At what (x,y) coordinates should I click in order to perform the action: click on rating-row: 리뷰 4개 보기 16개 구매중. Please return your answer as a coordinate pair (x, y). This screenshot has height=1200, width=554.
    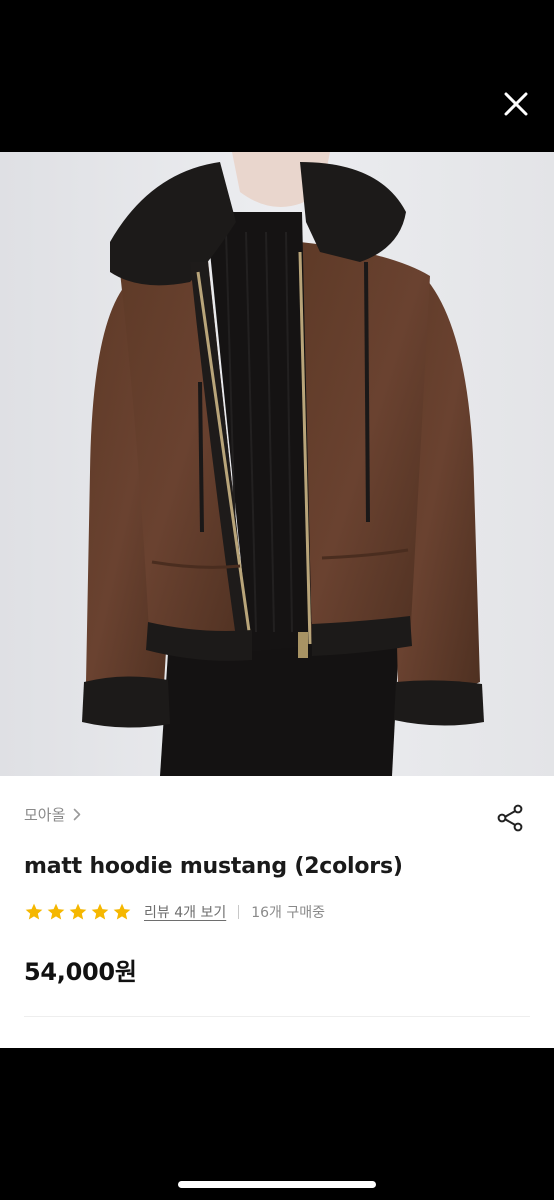
    Looking at the image, I should click on (174, 912).